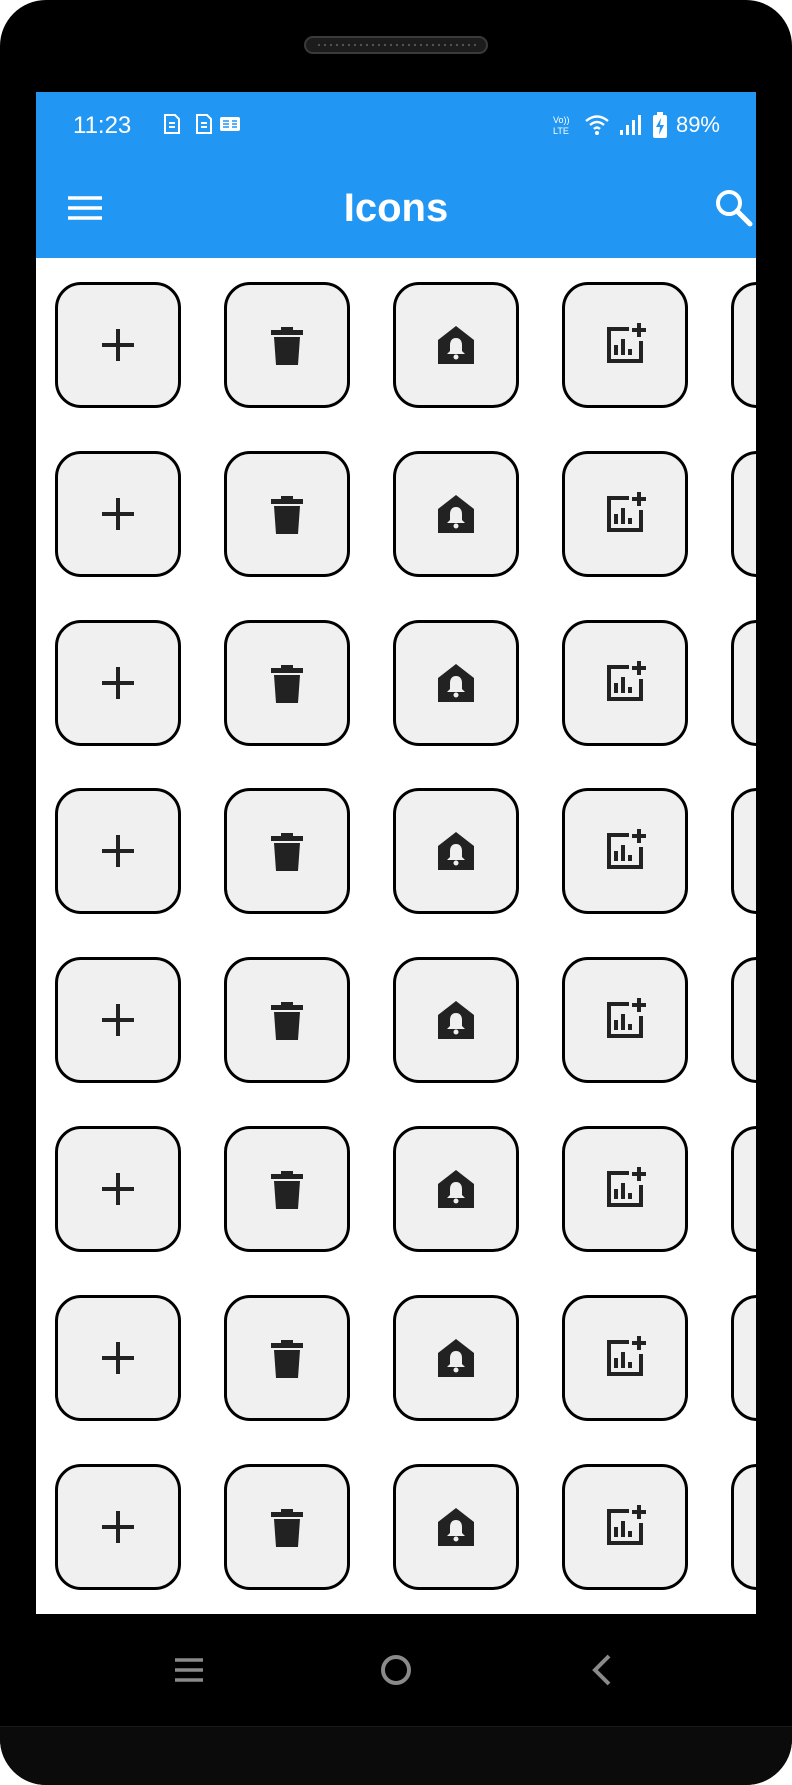  What do you see at coordinates (659, 125) in the screenshot?
I see `battery-charging-icon` at bounding box center [659, 125].